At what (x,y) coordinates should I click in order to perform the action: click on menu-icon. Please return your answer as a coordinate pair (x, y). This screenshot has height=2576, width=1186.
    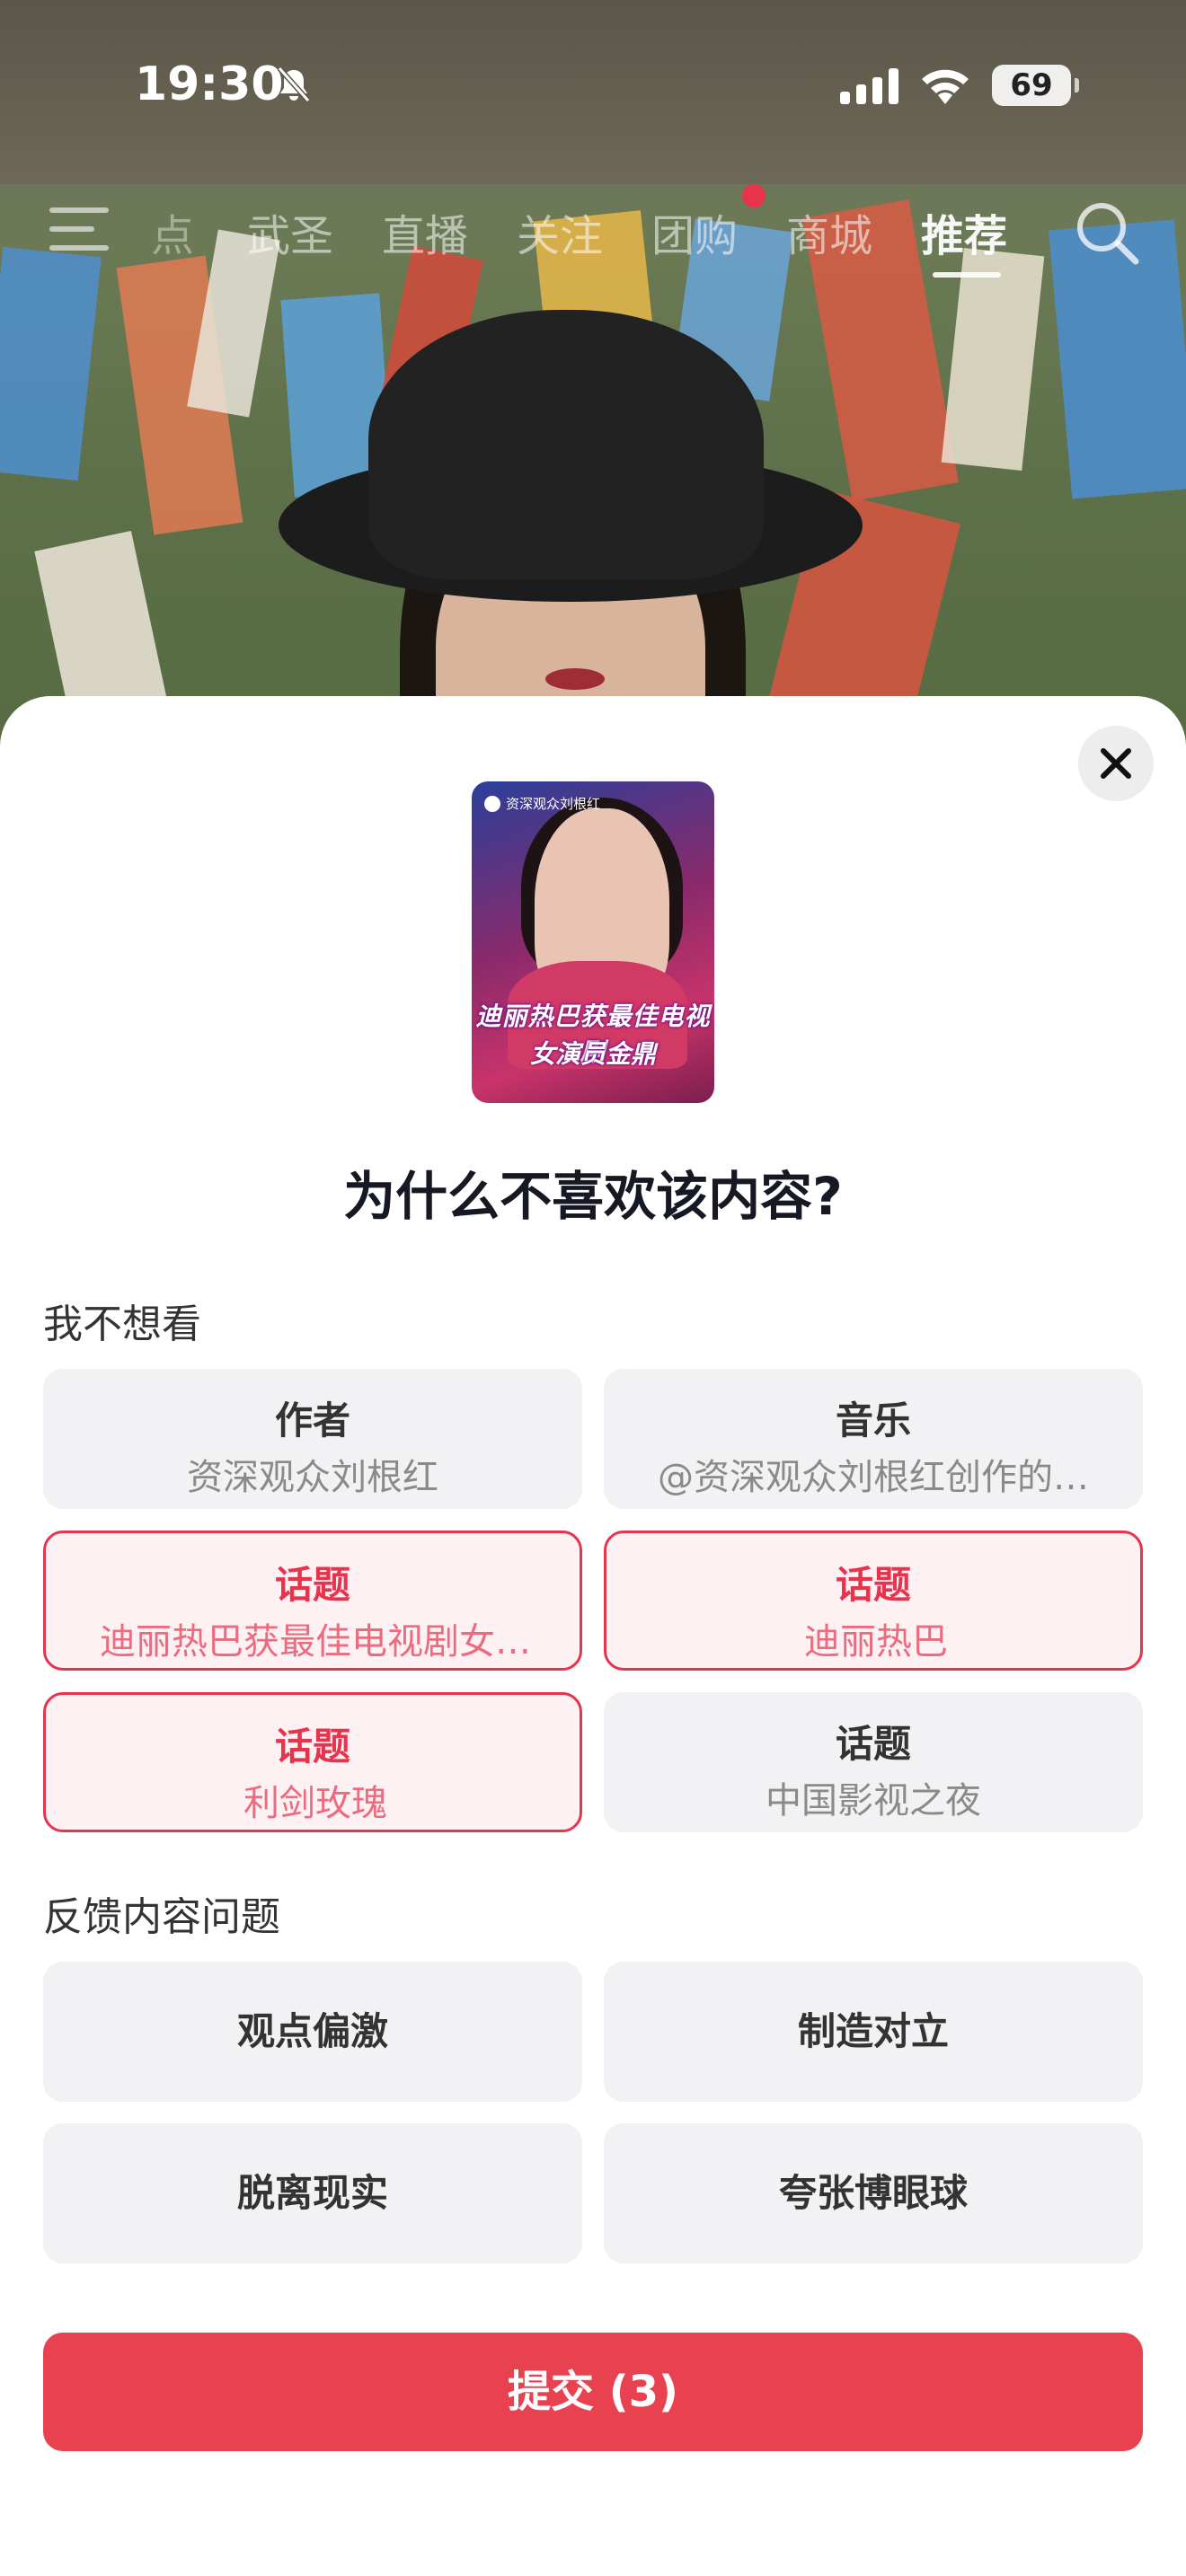
    Looking at the image, I should click on (80, 229).